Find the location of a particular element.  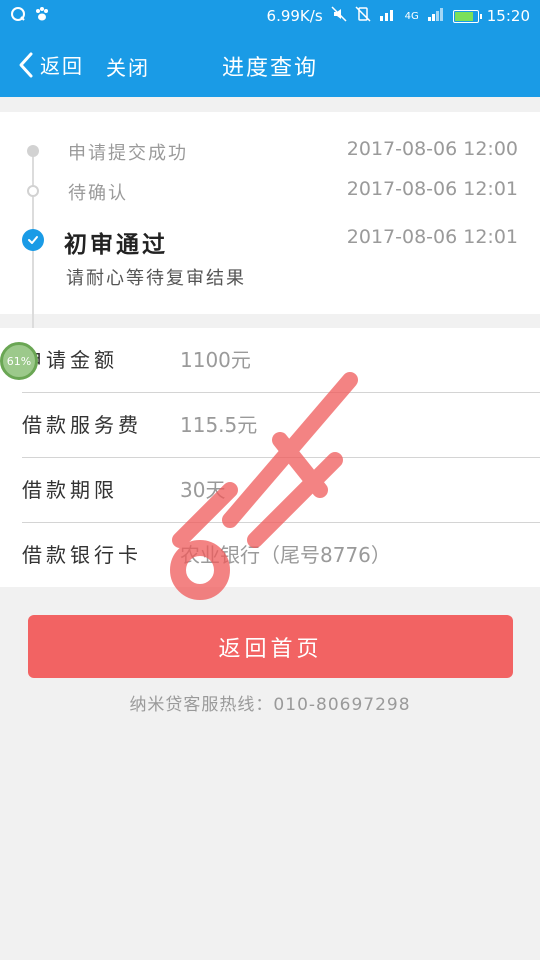

return-home-button: 返回首页 is located at coordinates (270, 646).